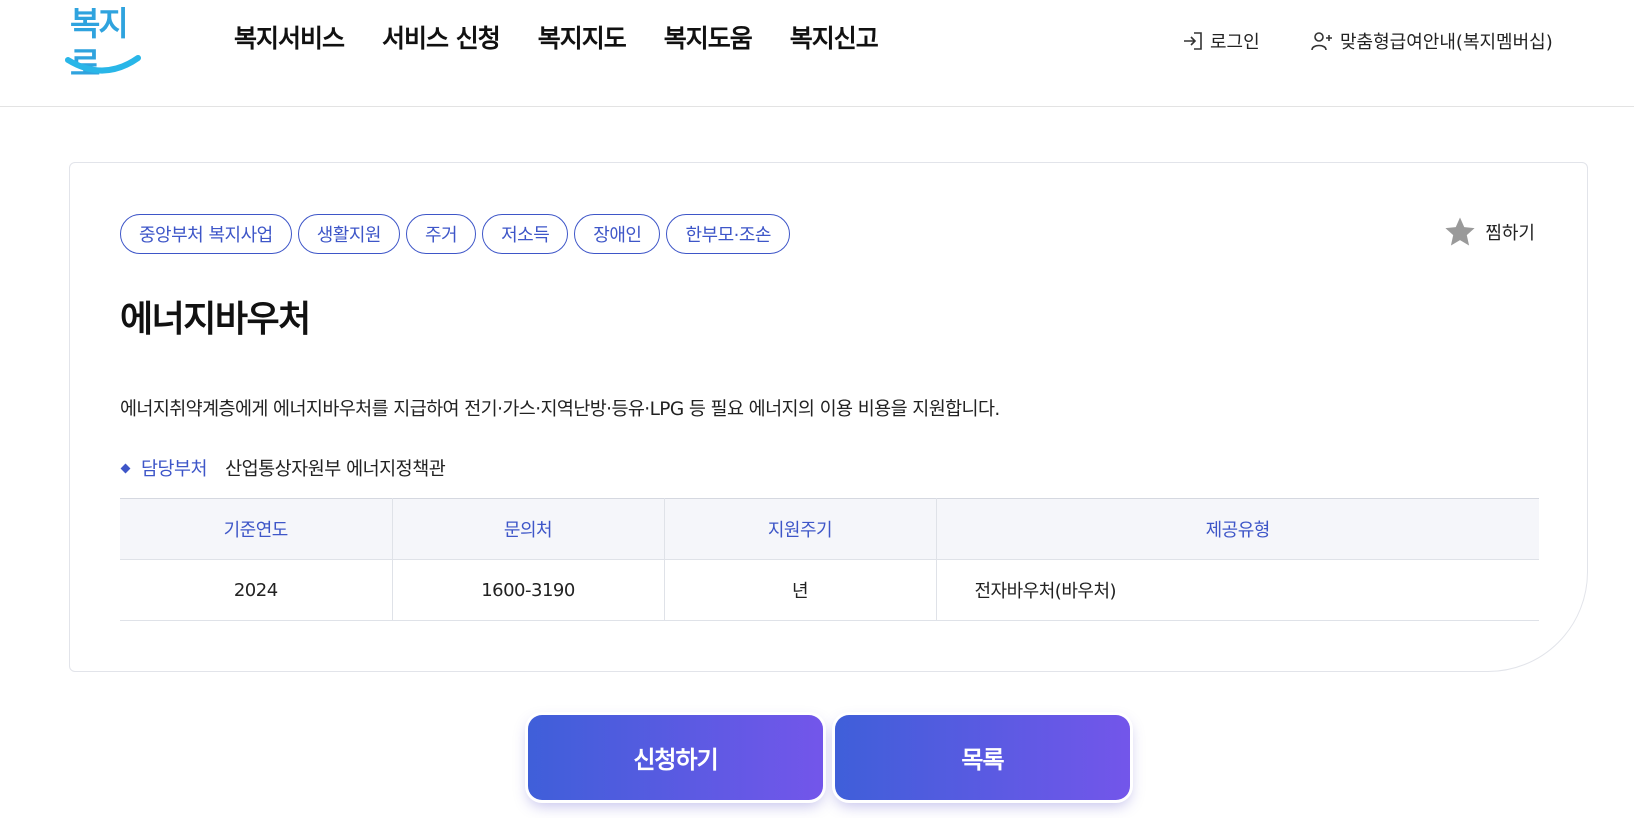 The height and width of the screenshot is (818, 1634). I want to click on tag-low-income: 저소득, so click(525, 234).